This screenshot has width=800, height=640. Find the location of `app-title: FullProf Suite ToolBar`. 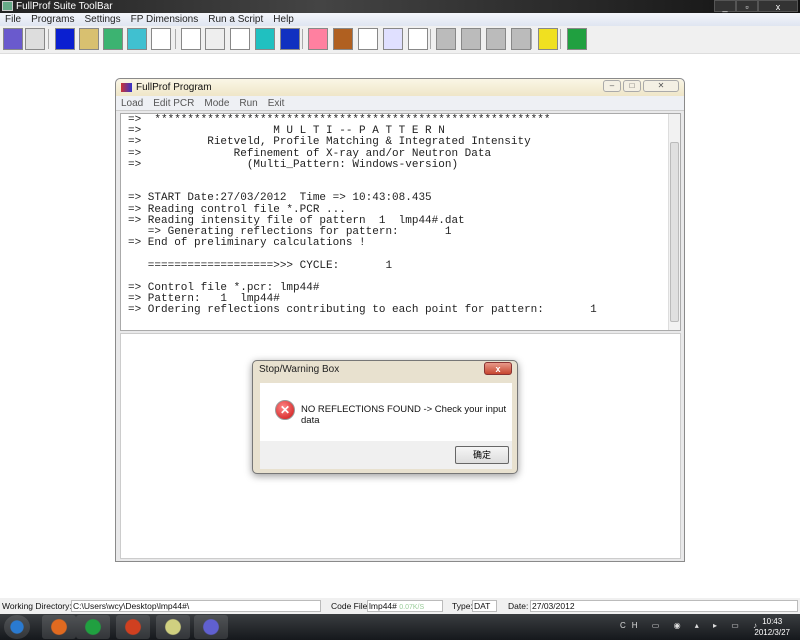

app-title: FullProf Suite ToolBar is located at coordinates (64, 6).